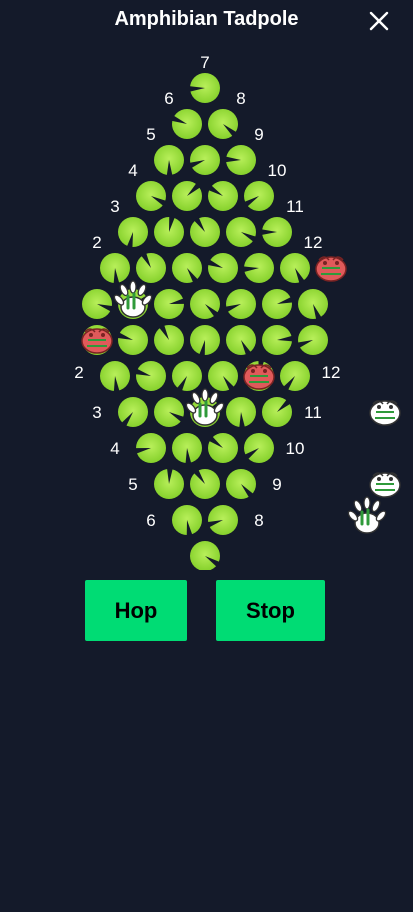 Image resolution: width=413 pixels, height=912 pixels. What do you see at coordinates (204, 62) in the screenshot?
I see `row-number-left: 7` at bounding box center [204, 62].